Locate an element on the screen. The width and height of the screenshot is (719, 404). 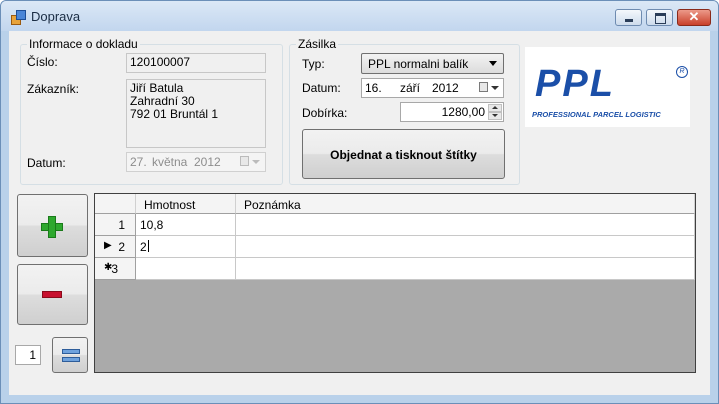
cell-hmotnost-editing: 2 is located at coordinates (186, 247).